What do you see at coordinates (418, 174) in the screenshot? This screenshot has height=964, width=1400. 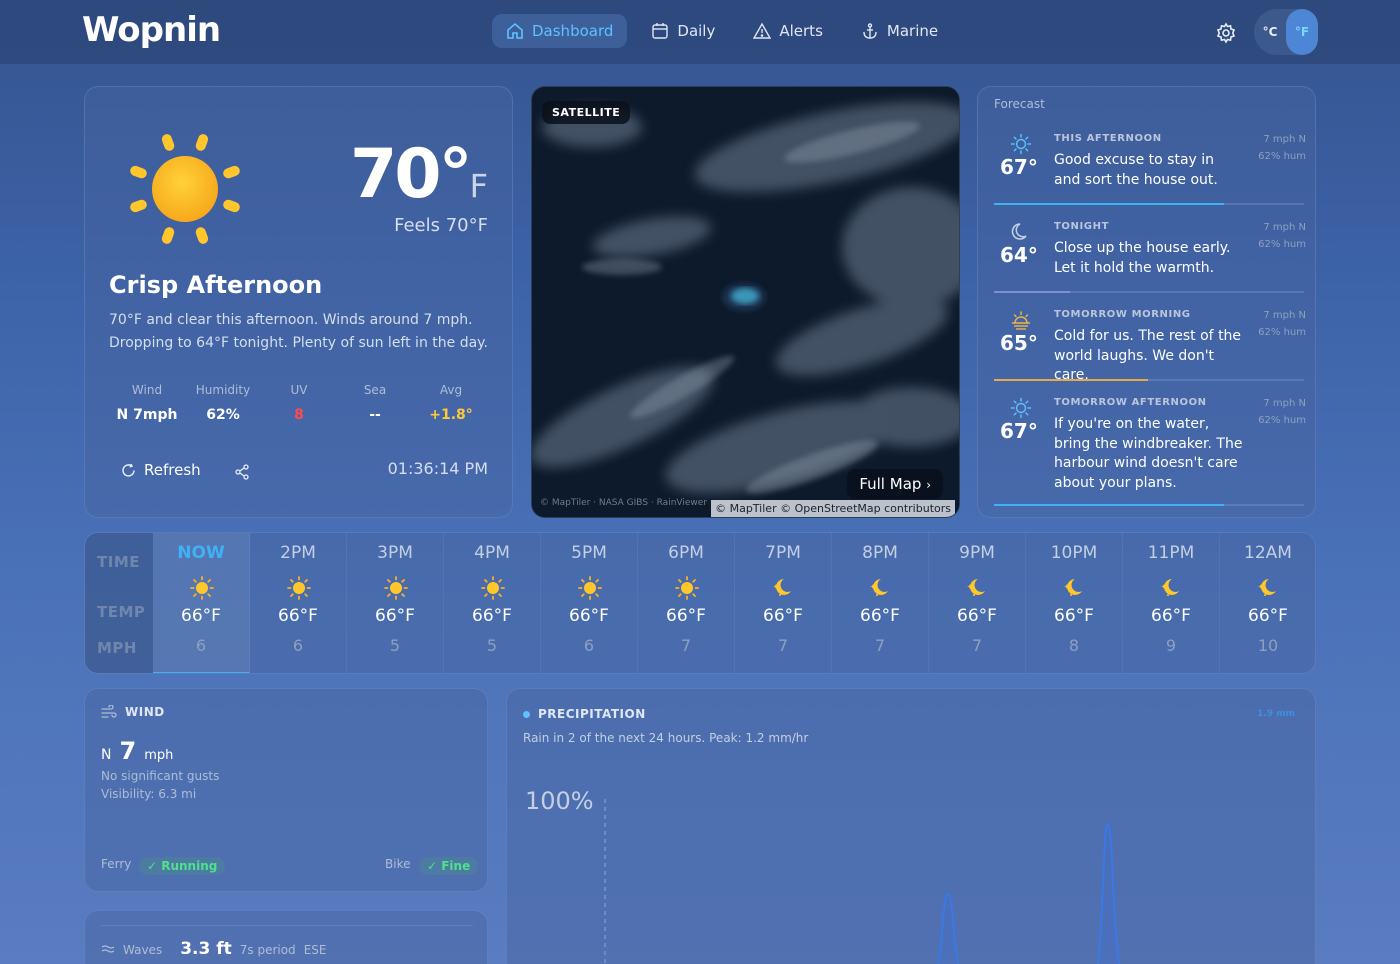 I see `current-temperature: 70°F` at bounding box center [418, 174].